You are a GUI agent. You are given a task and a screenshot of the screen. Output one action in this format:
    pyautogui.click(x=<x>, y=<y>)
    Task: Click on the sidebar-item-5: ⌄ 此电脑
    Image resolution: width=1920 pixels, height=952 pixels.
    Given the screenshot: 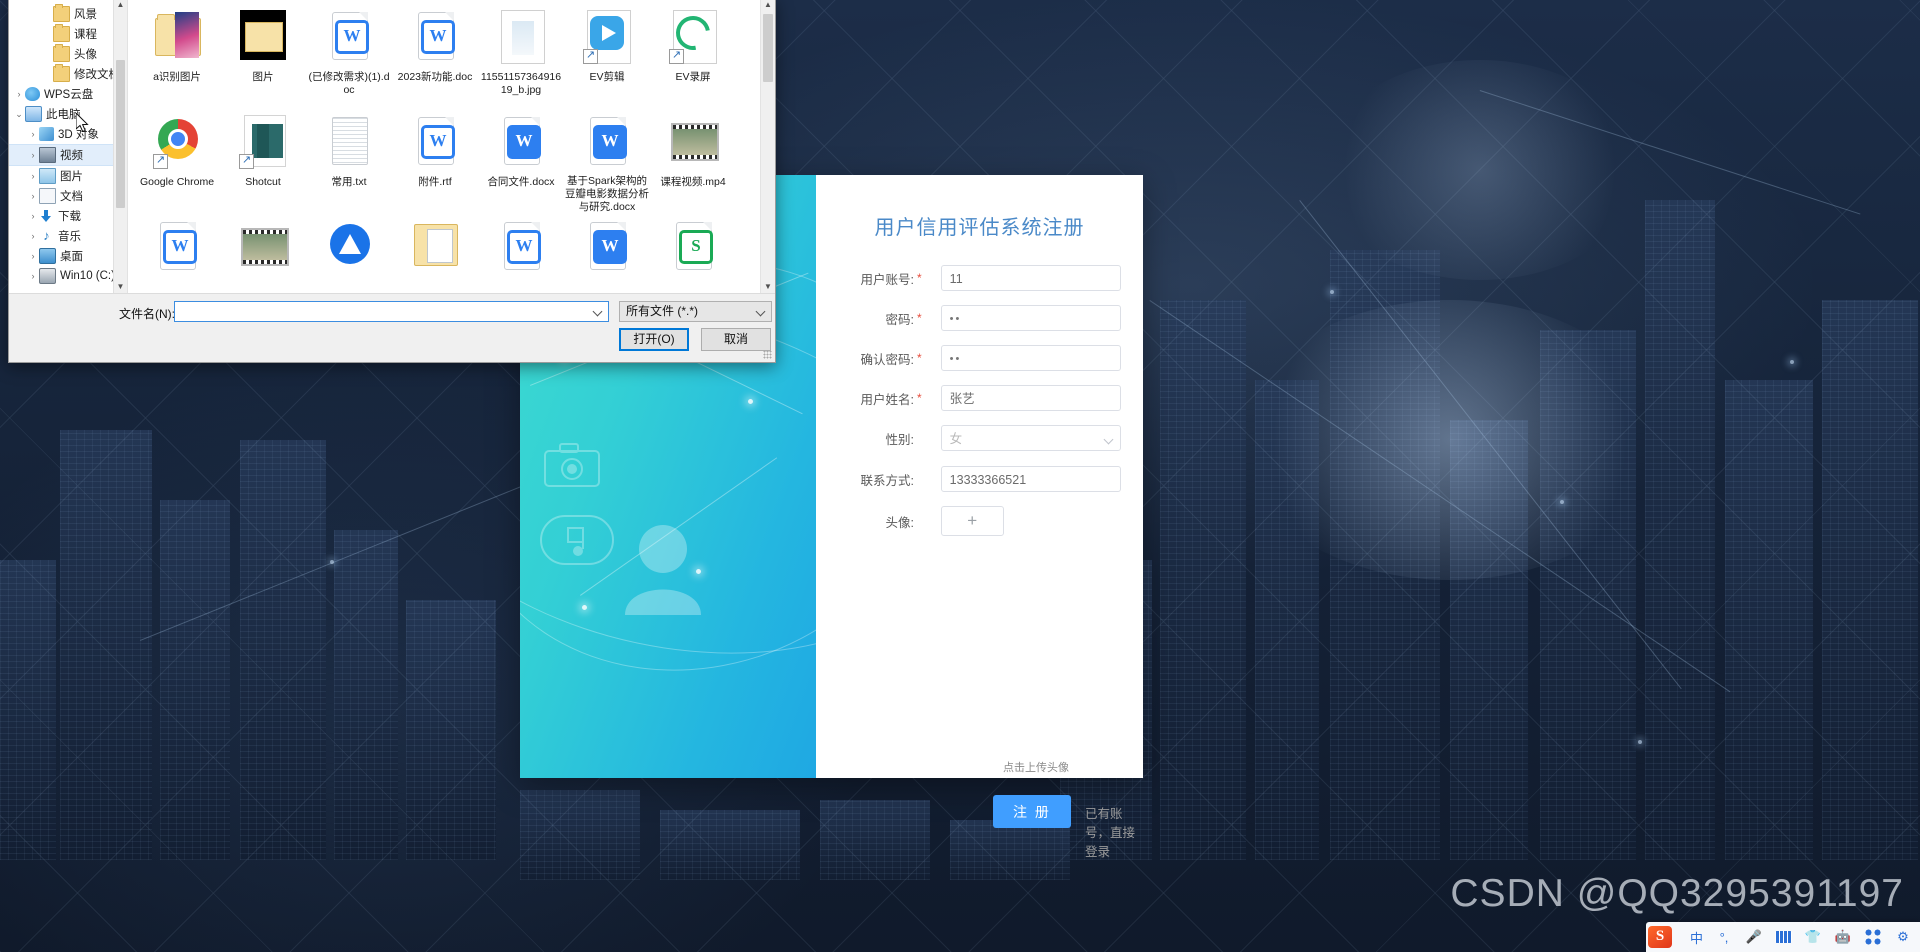 What is the action you would take?
    pyautogui.click(x=68, y=114)
    